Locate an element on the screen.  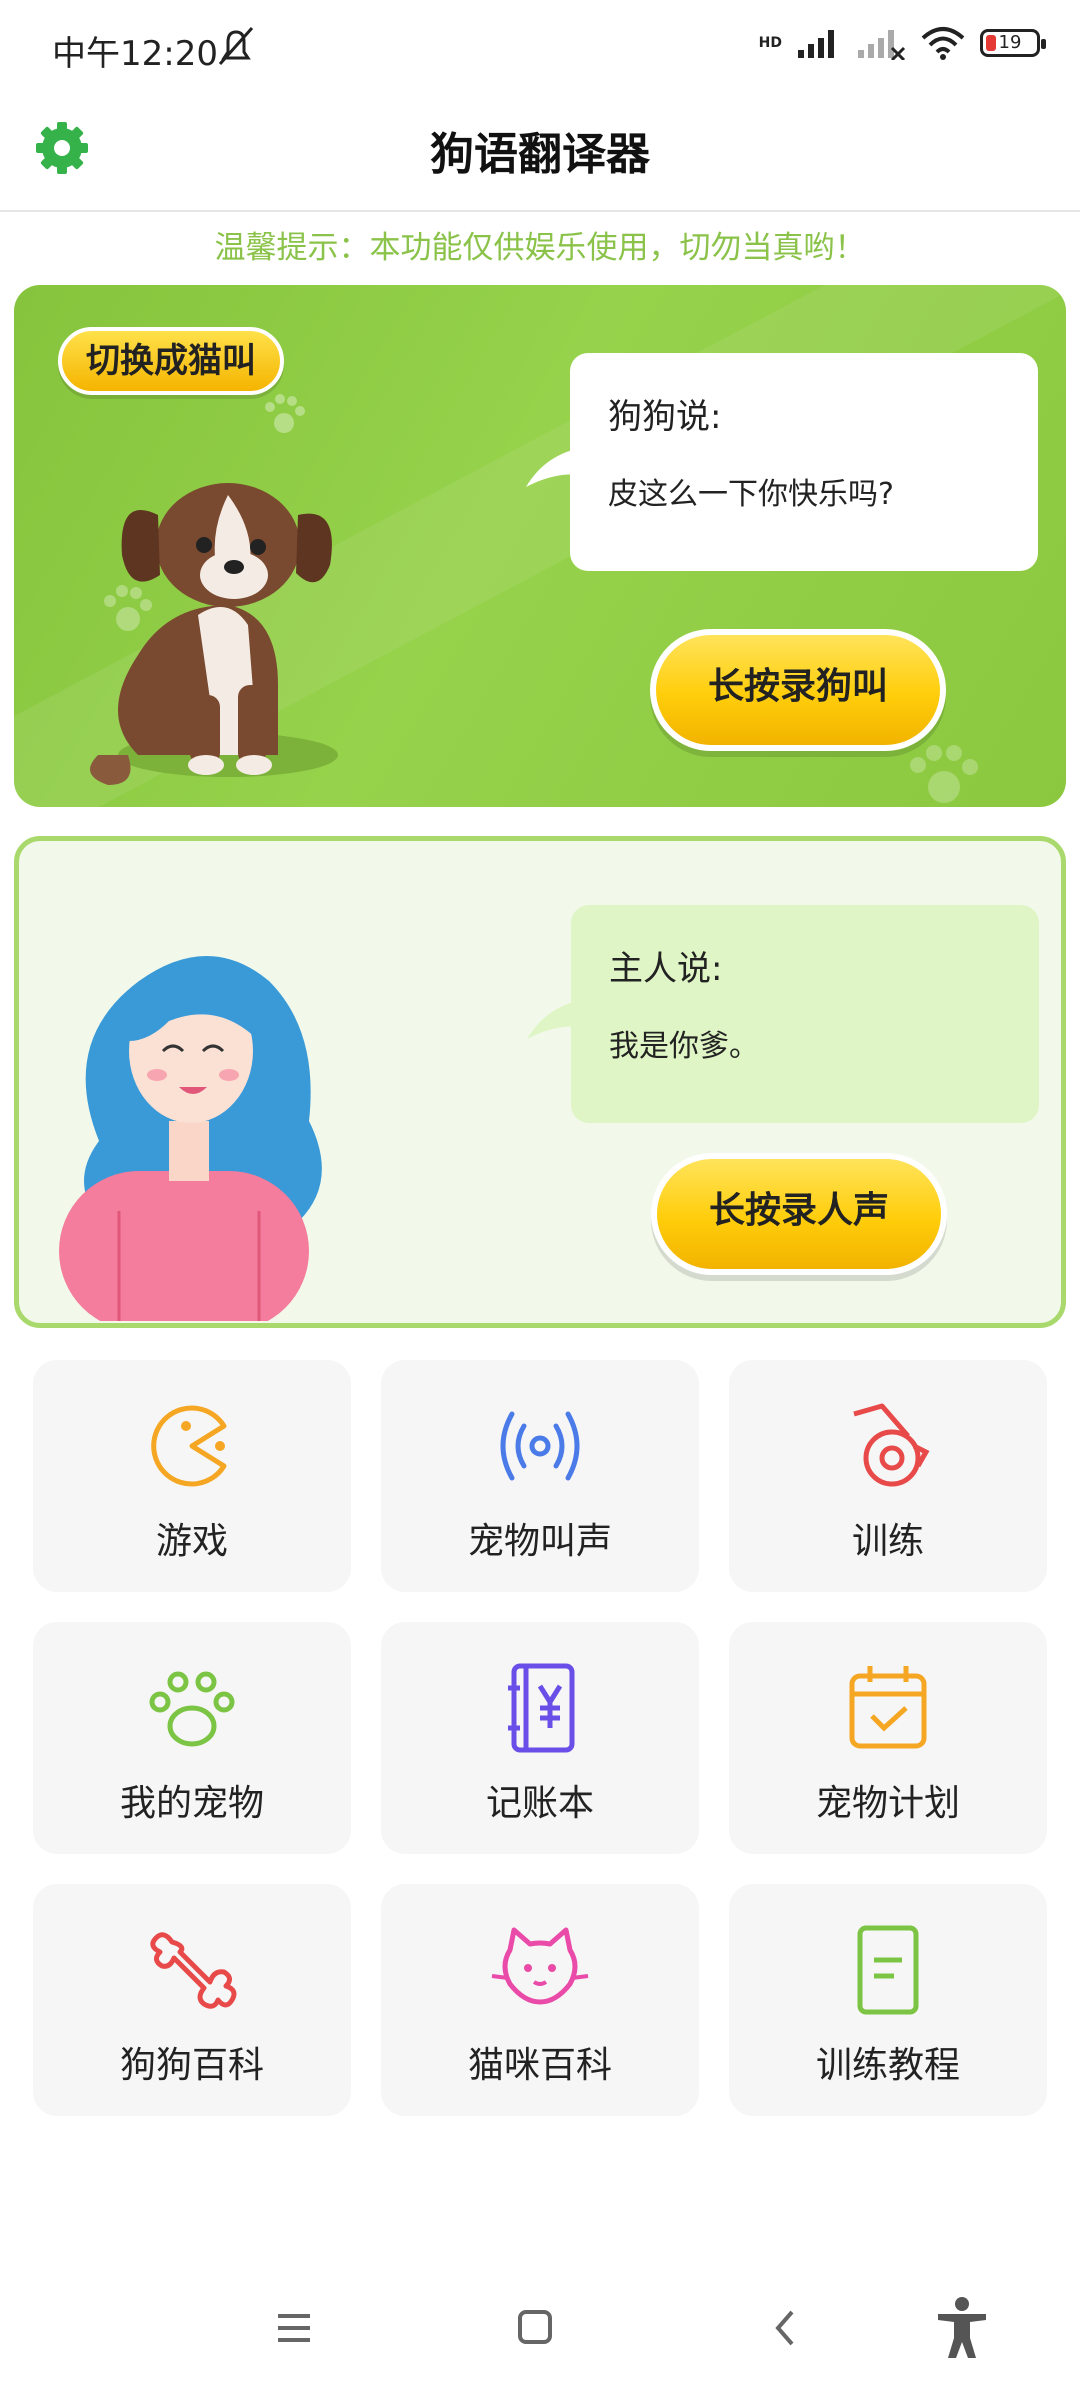
switch-to-cat-button: 切换成猫叫 is located at coordinates (171, 361).